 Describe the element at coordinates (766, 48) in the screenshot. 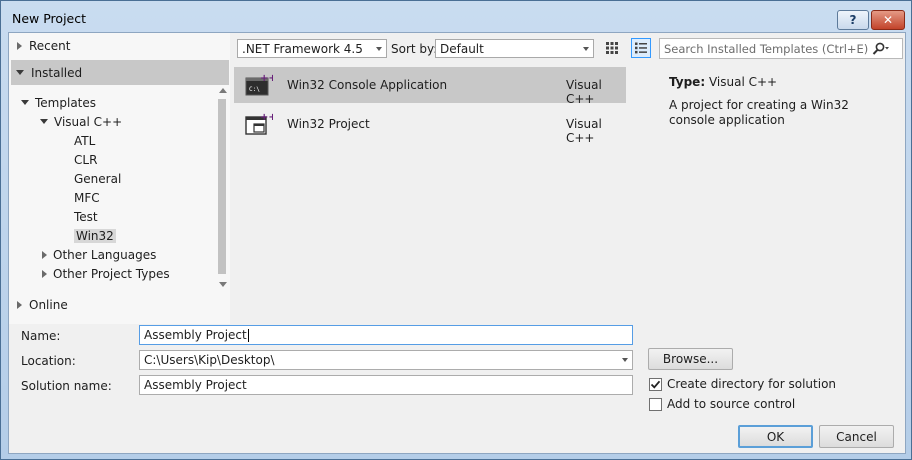

I see `search-placeholder: Search Installed Templates (Ctrl+E)` at that location.